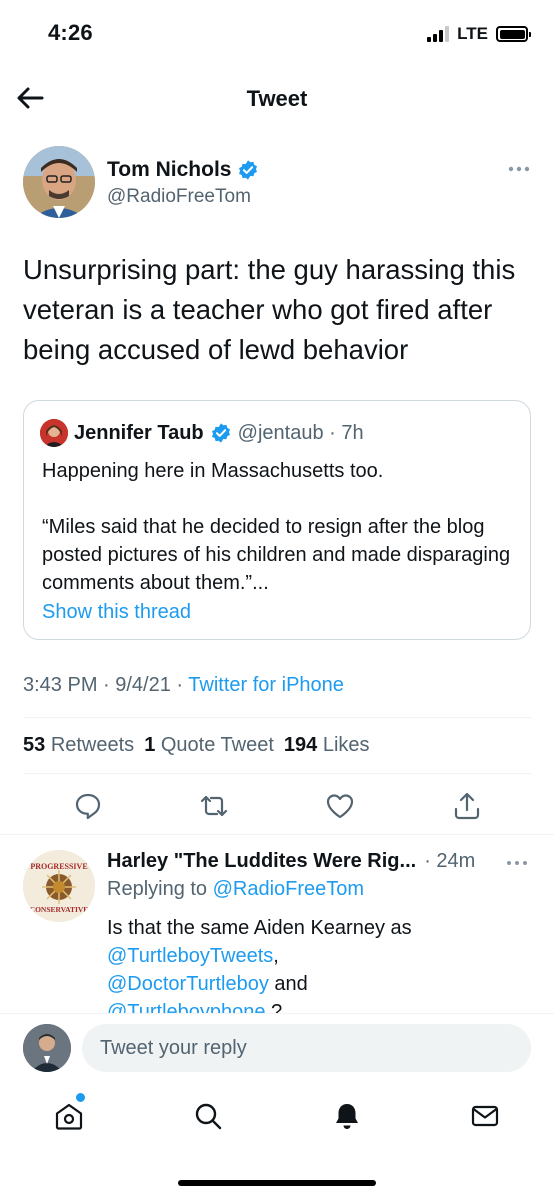 The height and width of the screenshot is (1200, 554). I want to click on status-indicators: LTE, so click(479, 34).